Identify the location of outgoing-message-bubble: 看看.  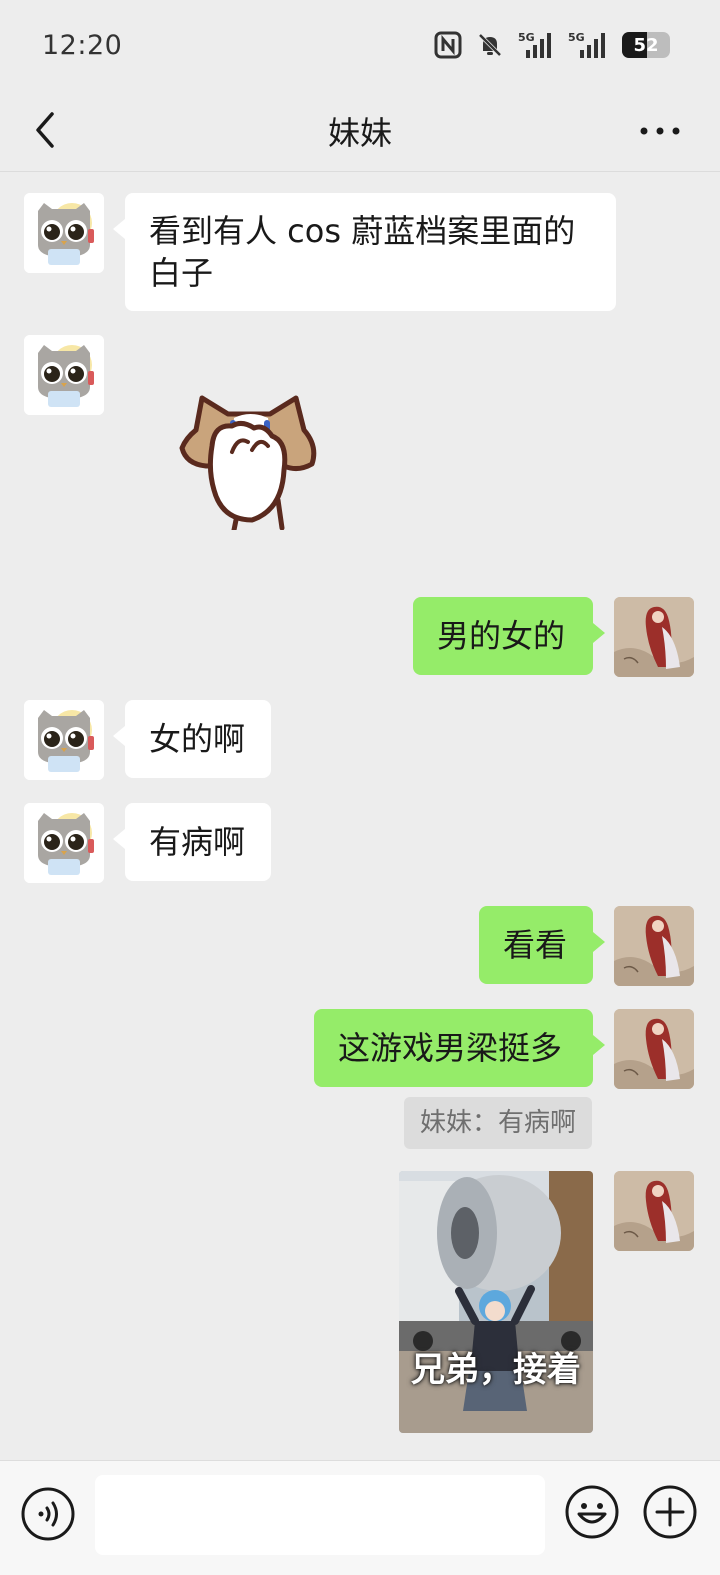
(542, 945).